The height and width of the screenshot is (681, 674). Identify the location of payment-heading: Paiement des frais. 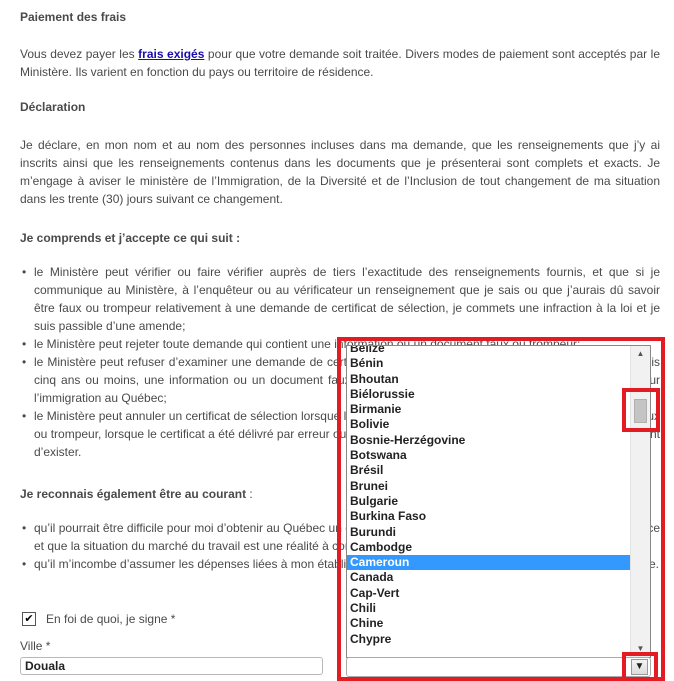
(73, 17).